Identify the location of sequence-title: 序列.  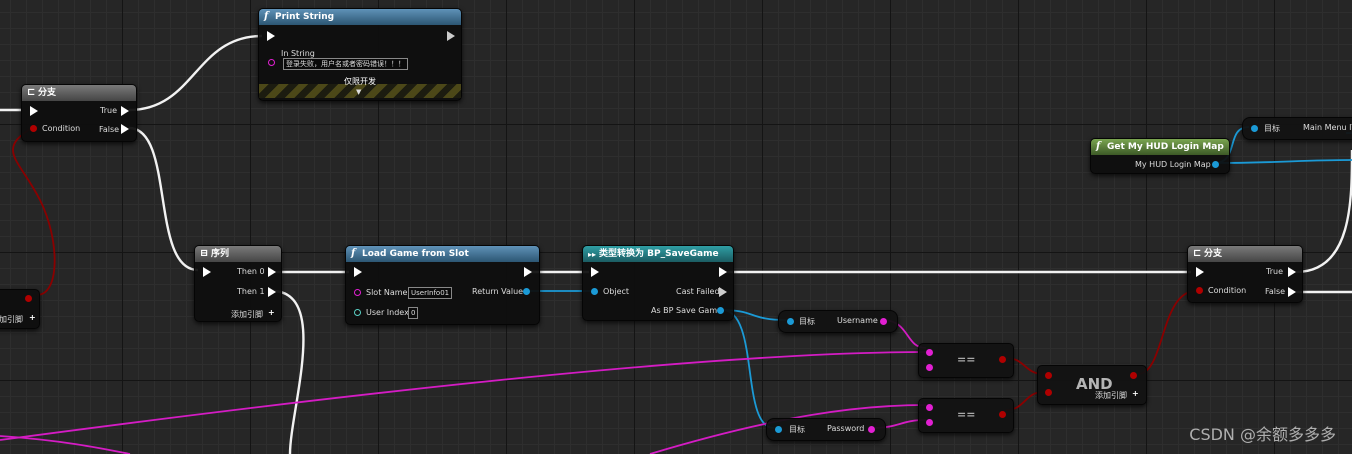
(220, 254).